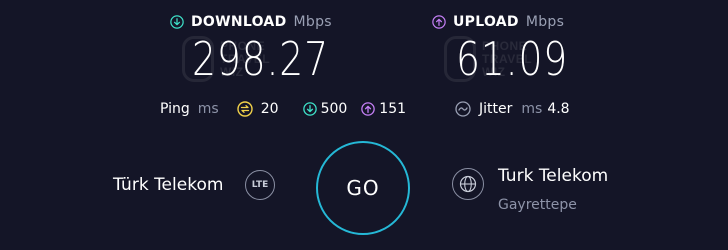 Image resolution: width=728 pixels, height=250 pixels. What do you see at coordinates (260, 185) in the screenshot?
I see `connection-type-badge: LTE` at bounding box center [260, 185].